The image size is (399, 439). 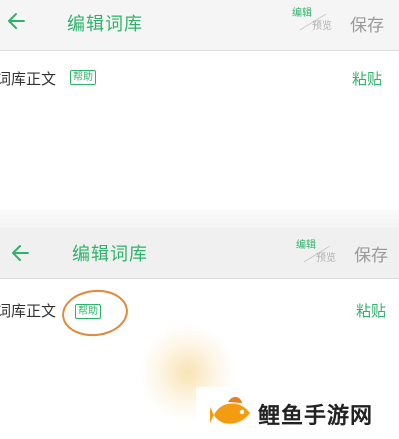 I want to click on watermark-text: 鲤鱼手游网, so click(x=316, y=416).